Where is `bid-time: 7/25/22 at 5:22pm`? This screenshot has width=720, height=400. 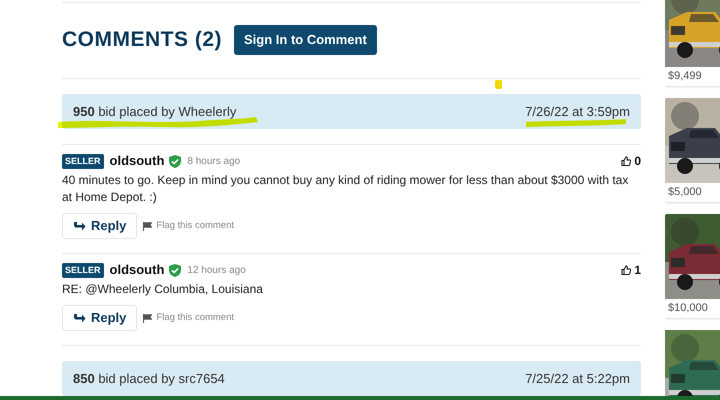
bid-time: 7/25/22 at 5:22pm is located at coordinates (577, 379).